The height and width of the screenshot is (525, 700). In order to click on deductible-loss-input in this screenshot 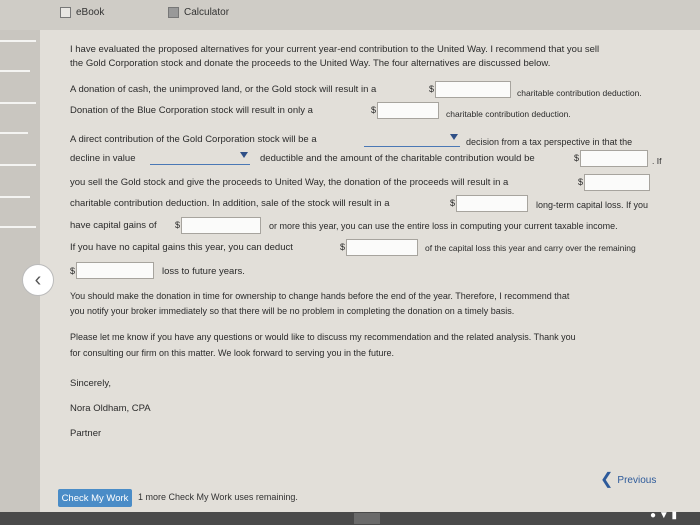, I will do `click(382, 247)`.